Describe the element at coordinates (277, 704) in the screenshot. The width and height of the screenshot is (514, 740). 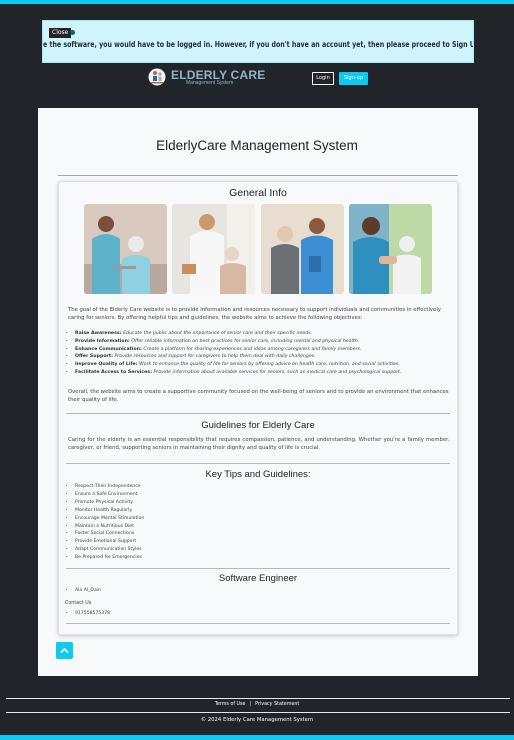
I see `privacy-link: Privacy Statement` at that location.